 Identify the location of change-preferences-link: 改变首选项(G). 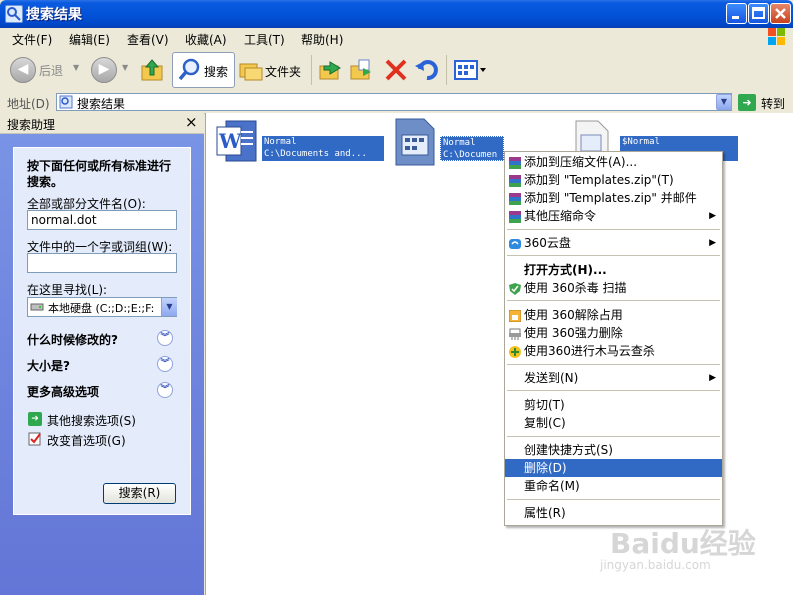
(86, 440).